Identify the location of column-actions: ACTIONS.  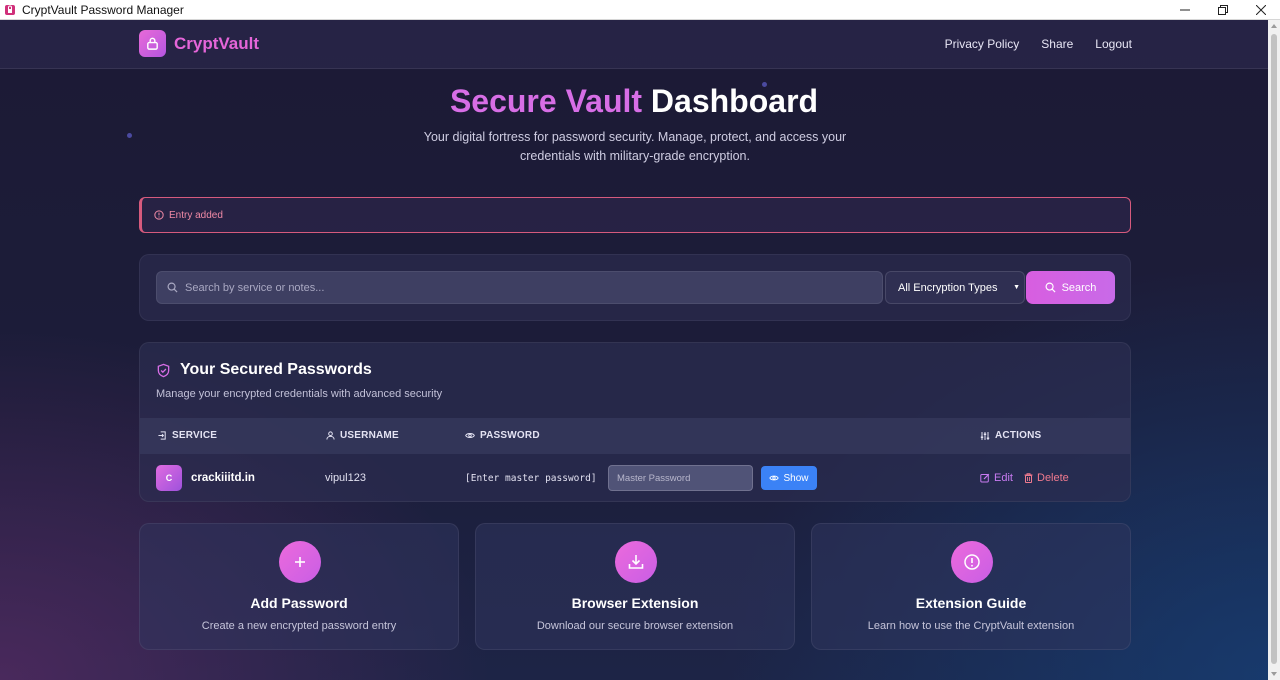
(1010, 435).